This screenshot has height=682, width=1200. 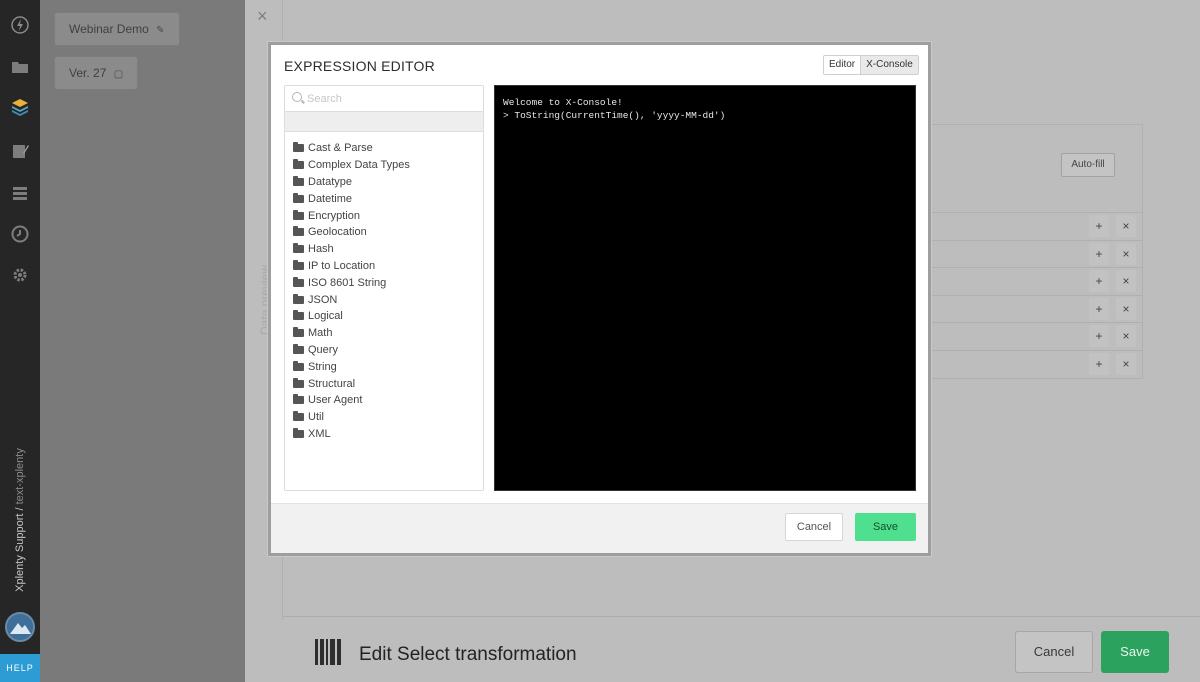 What do you see at coordinates (359, 165) in the screenshot?
I see `category-label: Complex Data Types` at bounding box center [359, 165].